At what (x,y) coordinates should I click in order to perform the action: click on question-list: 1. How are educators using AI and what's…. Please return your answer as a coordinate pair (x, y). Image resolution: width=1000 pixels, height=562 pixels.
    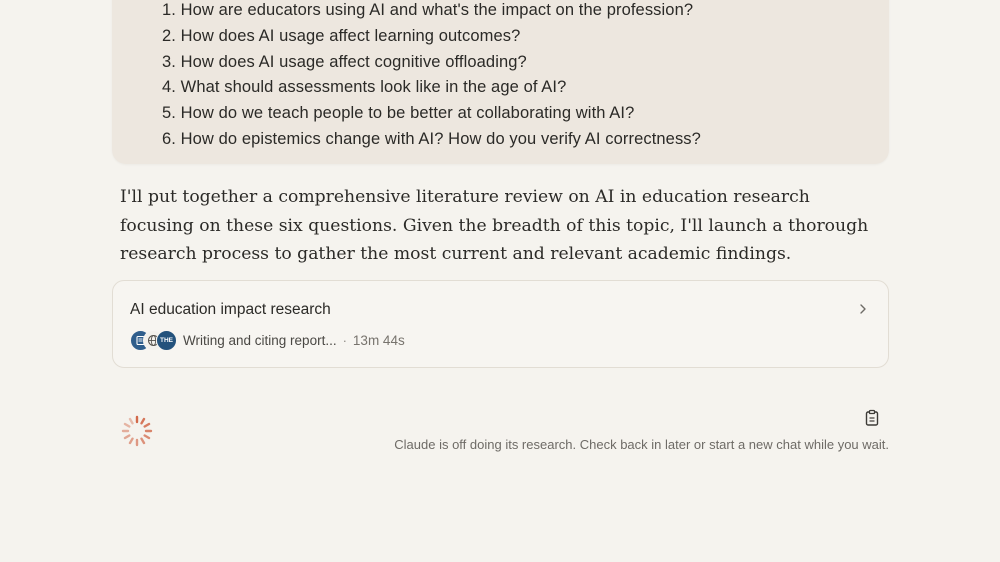
    Looking at the image, I should click on (431, 76).